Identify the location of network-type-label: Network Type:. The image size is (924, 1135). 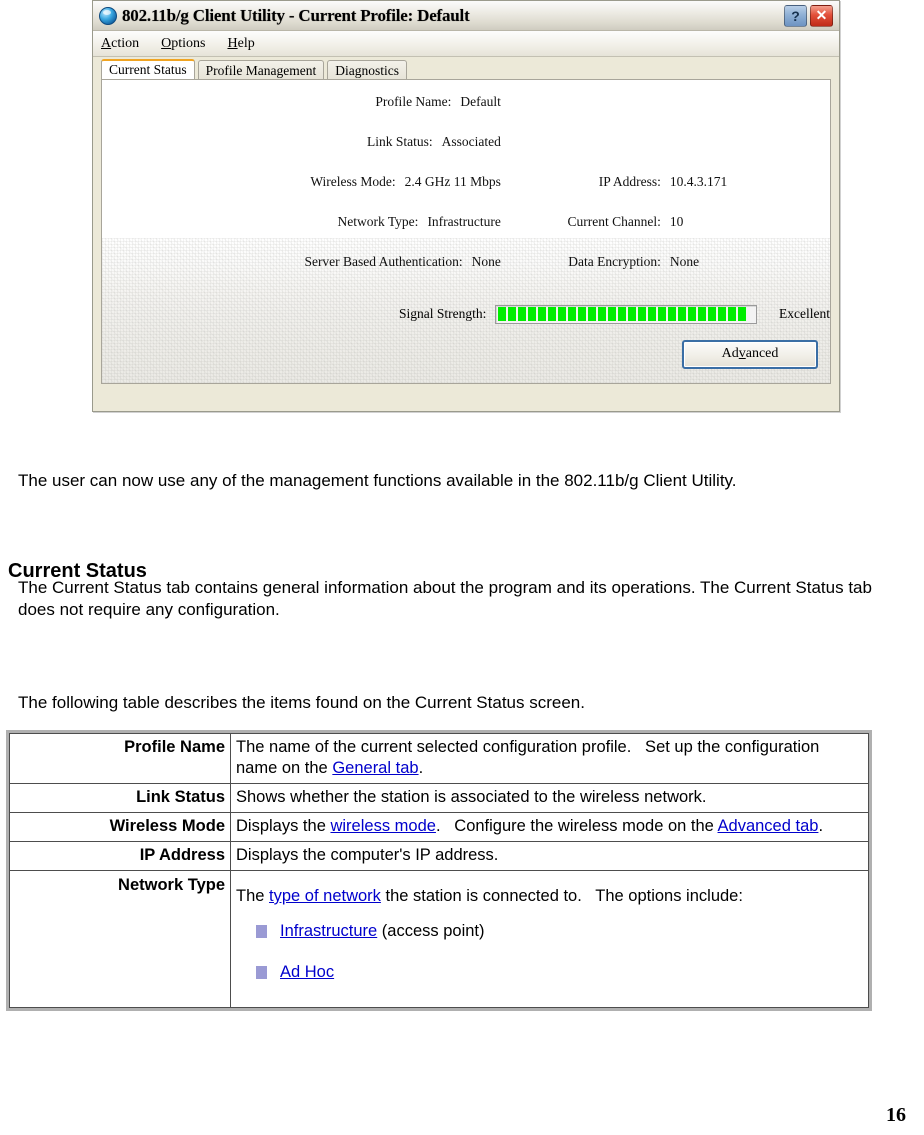
(378, 221).